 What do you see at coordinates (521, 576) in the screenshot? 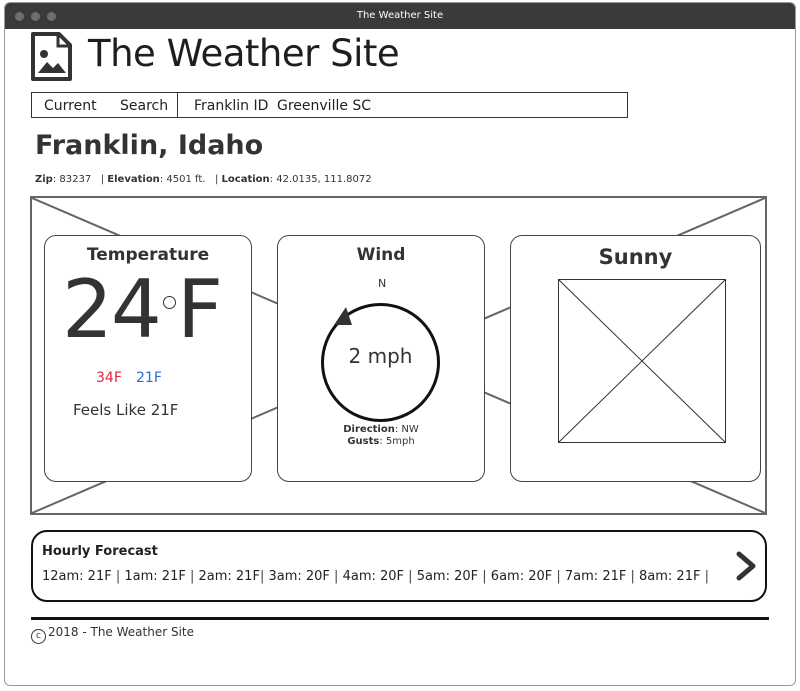
I see `hourly-item: 6am: 20F` at bounding box center [521, 576].